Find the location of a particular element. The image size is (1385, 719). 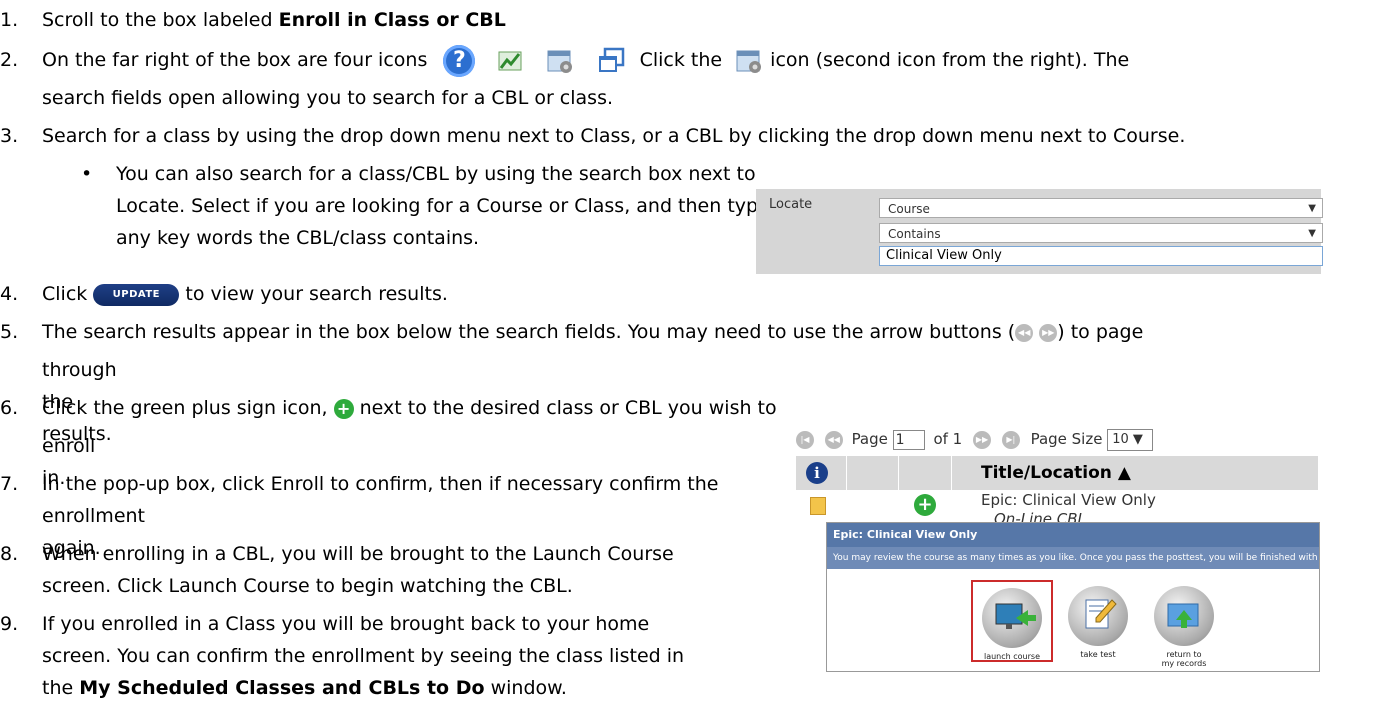

locate-search-input: Clinical View Only is located at coordinates (1101, 256).